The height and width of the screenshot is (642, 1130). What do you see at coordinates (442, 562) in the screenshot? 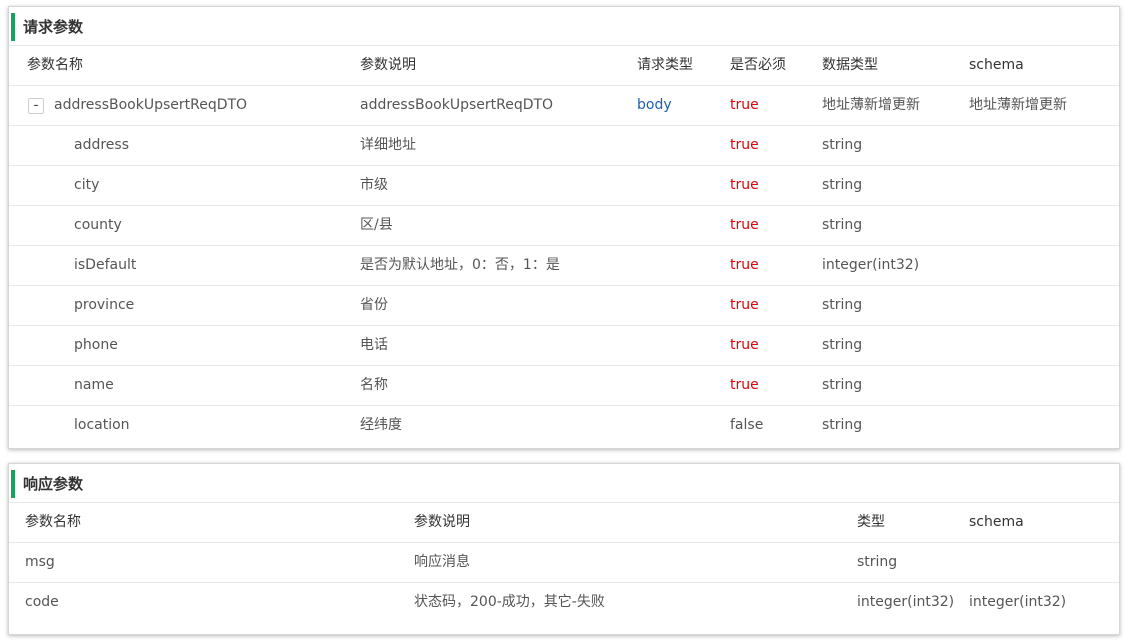
I see `param-desc: 响应消息` at bounding box center [442, 562].